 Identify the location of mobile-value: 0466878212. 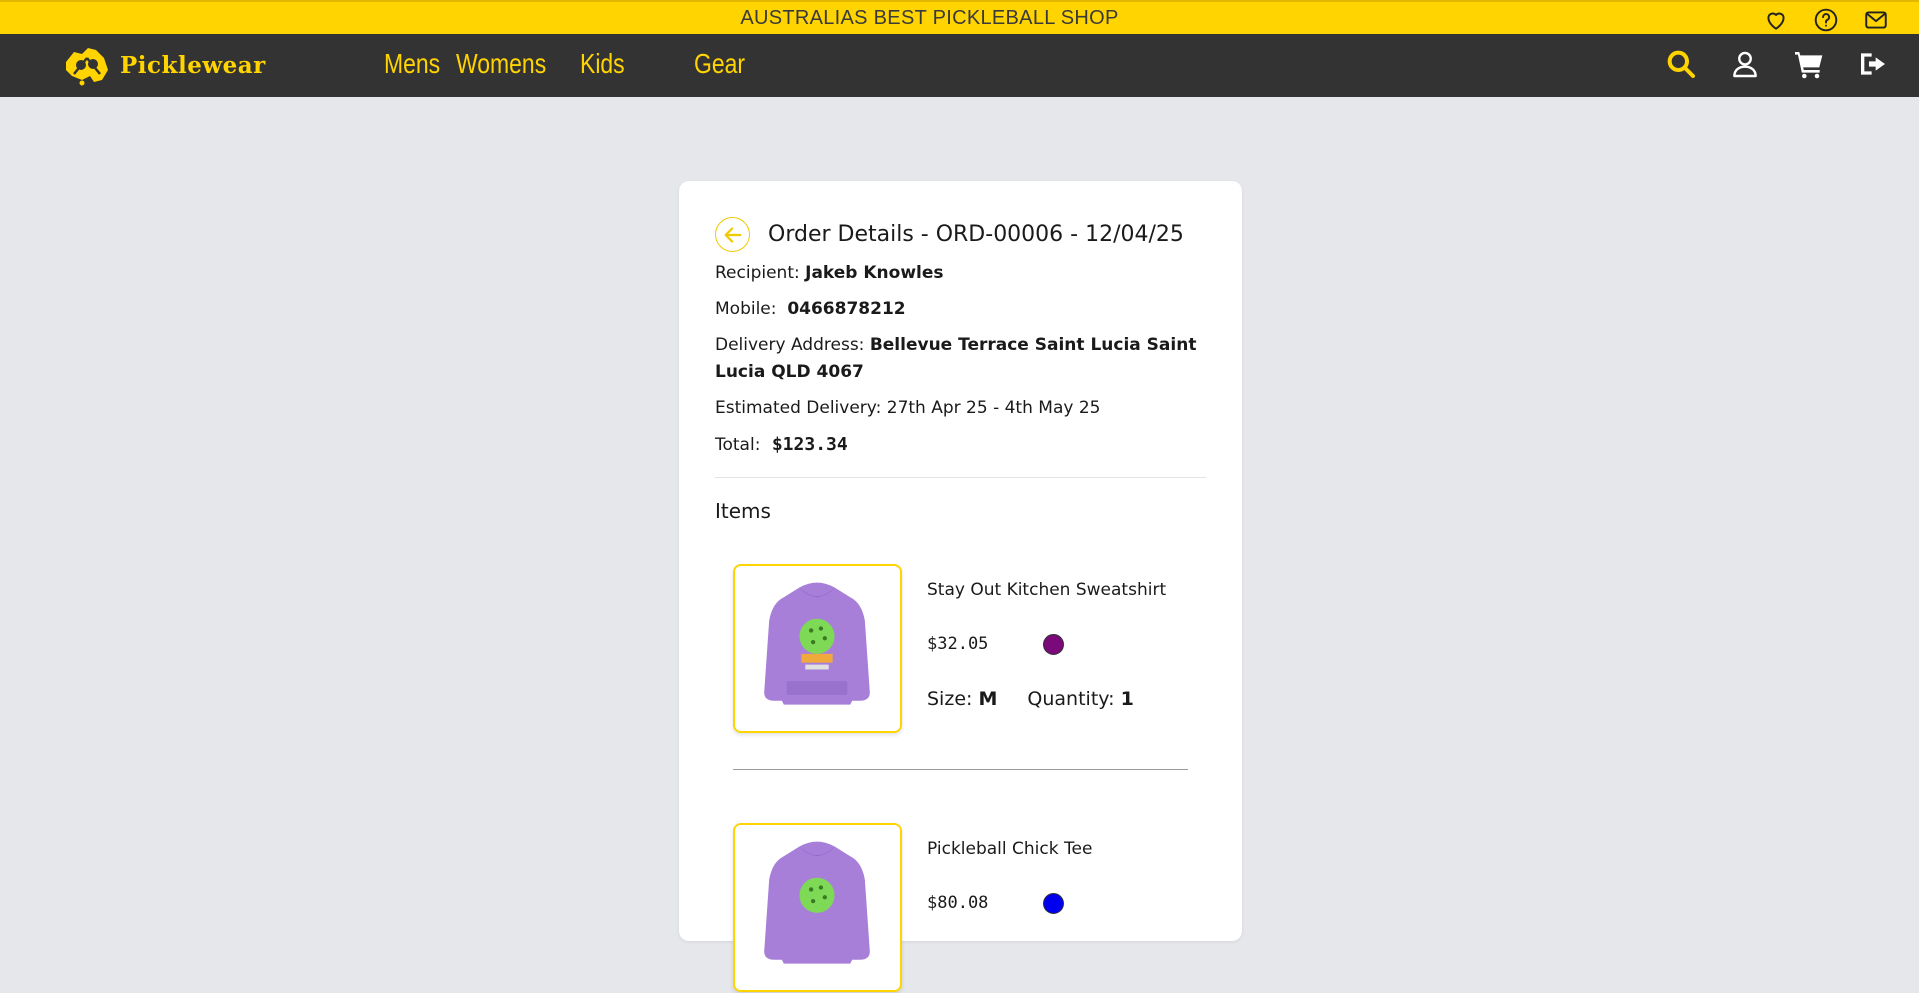
(846, 309).